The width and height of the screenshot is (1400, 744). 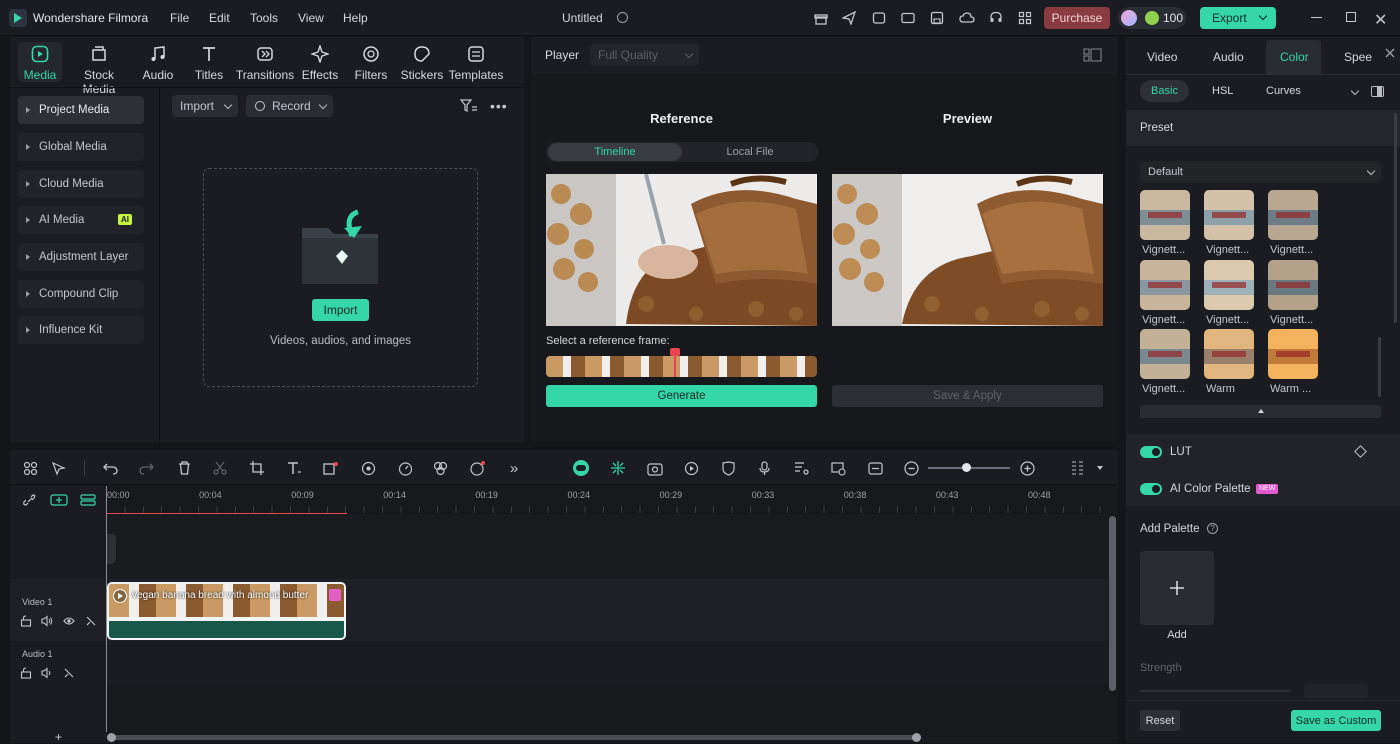 What do you see at coordinates (30, 468) in the screenshot?
I see `layout-grid-icon` at bounding box center [30, 468].